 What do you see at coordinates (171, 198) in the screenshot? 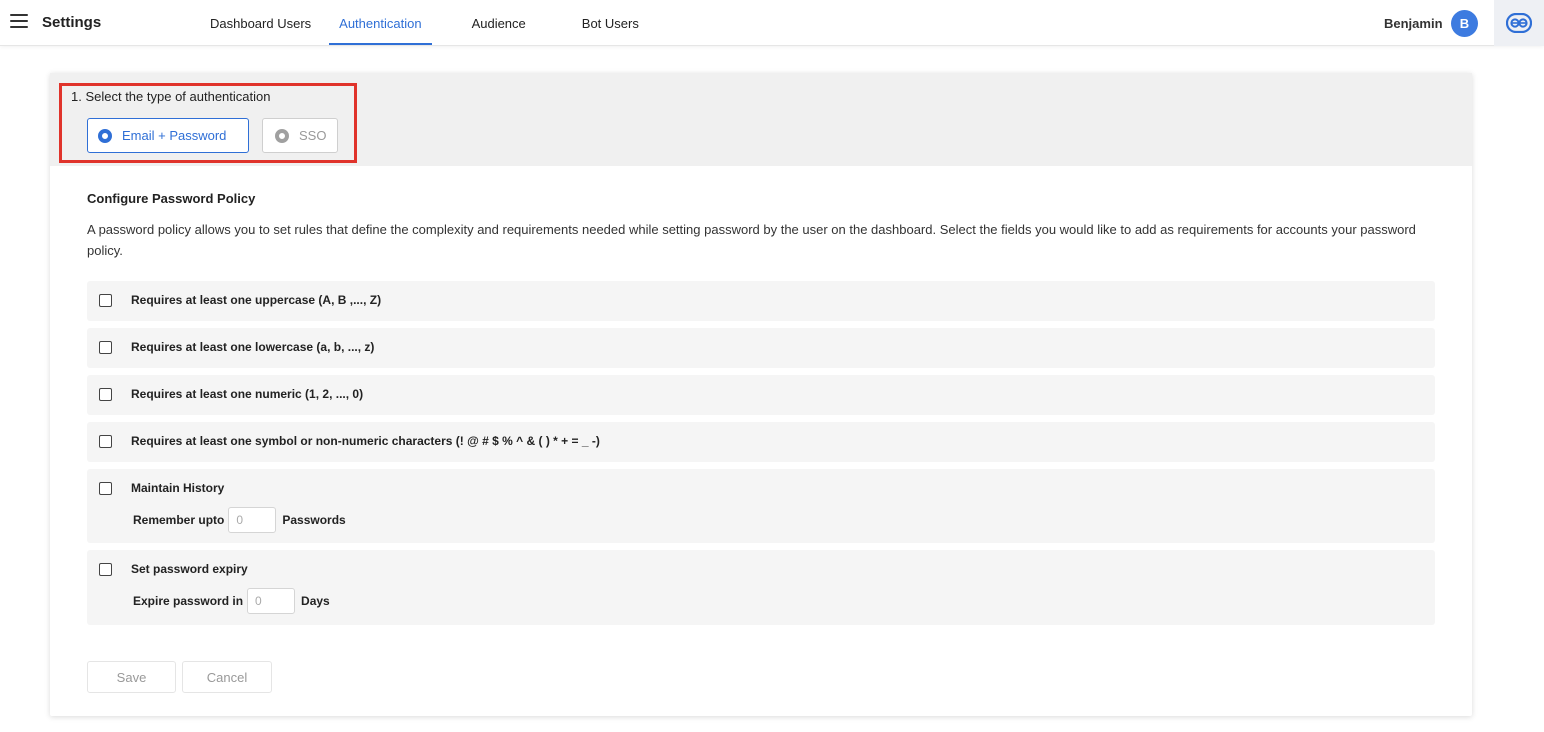
I see `password-policy-title: Configure Password Policy` at bounding box center [171, 198].